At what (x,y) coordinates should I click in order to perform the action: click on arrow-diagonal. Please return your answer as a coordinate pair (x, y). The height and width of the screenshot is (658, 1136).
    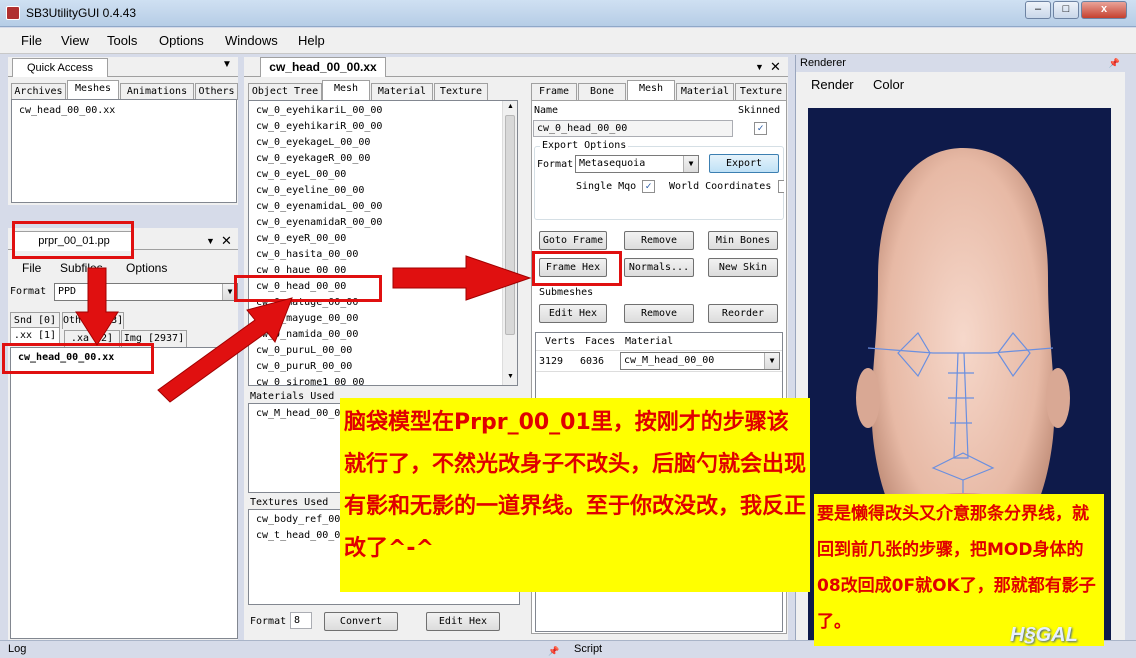
    Looking at the image, I should click on (225, 350).